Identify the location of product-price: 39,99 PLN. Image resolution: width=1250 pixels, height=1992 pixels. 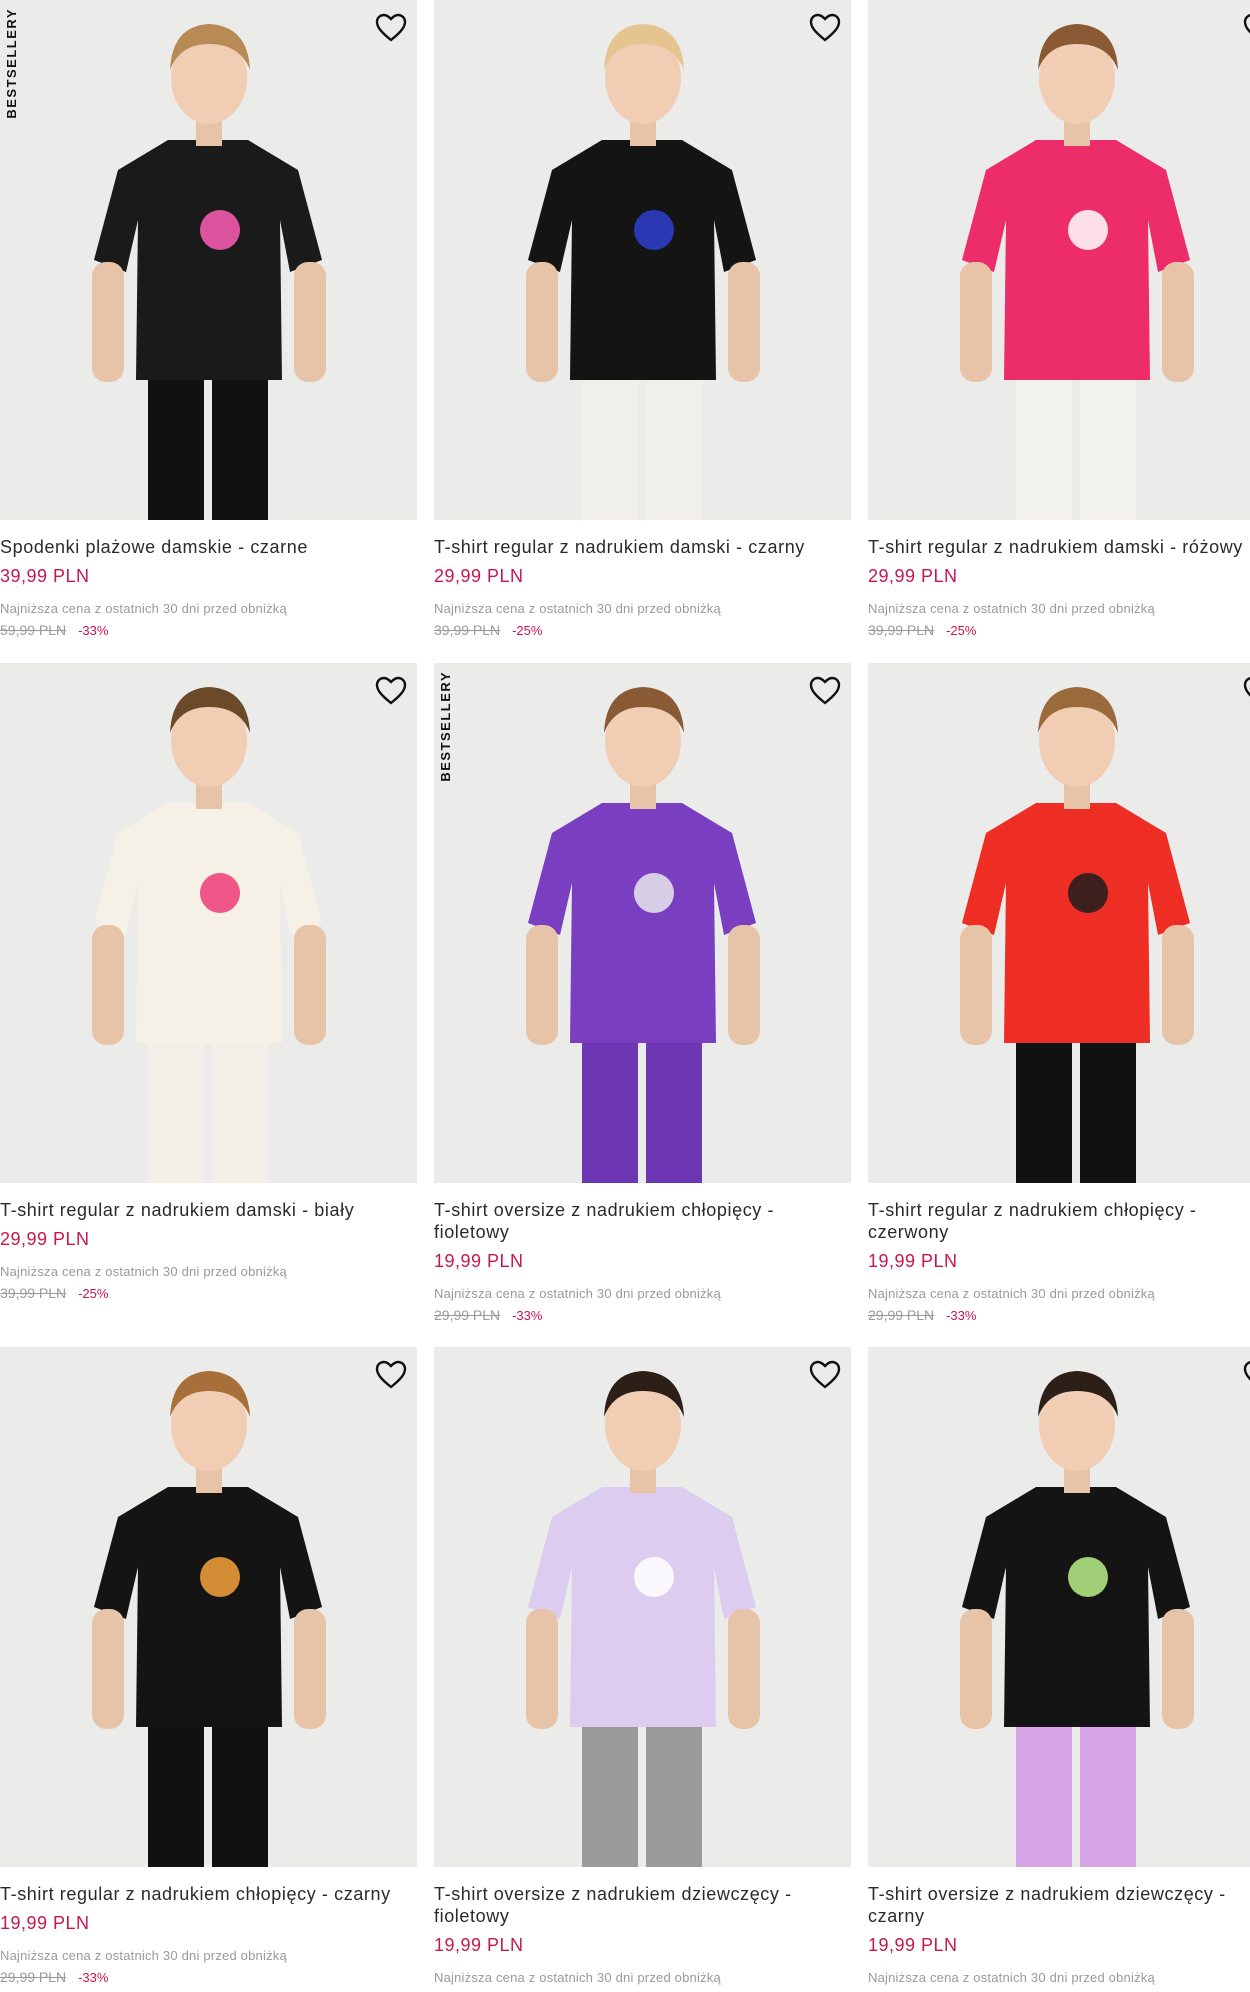
(45, 576).